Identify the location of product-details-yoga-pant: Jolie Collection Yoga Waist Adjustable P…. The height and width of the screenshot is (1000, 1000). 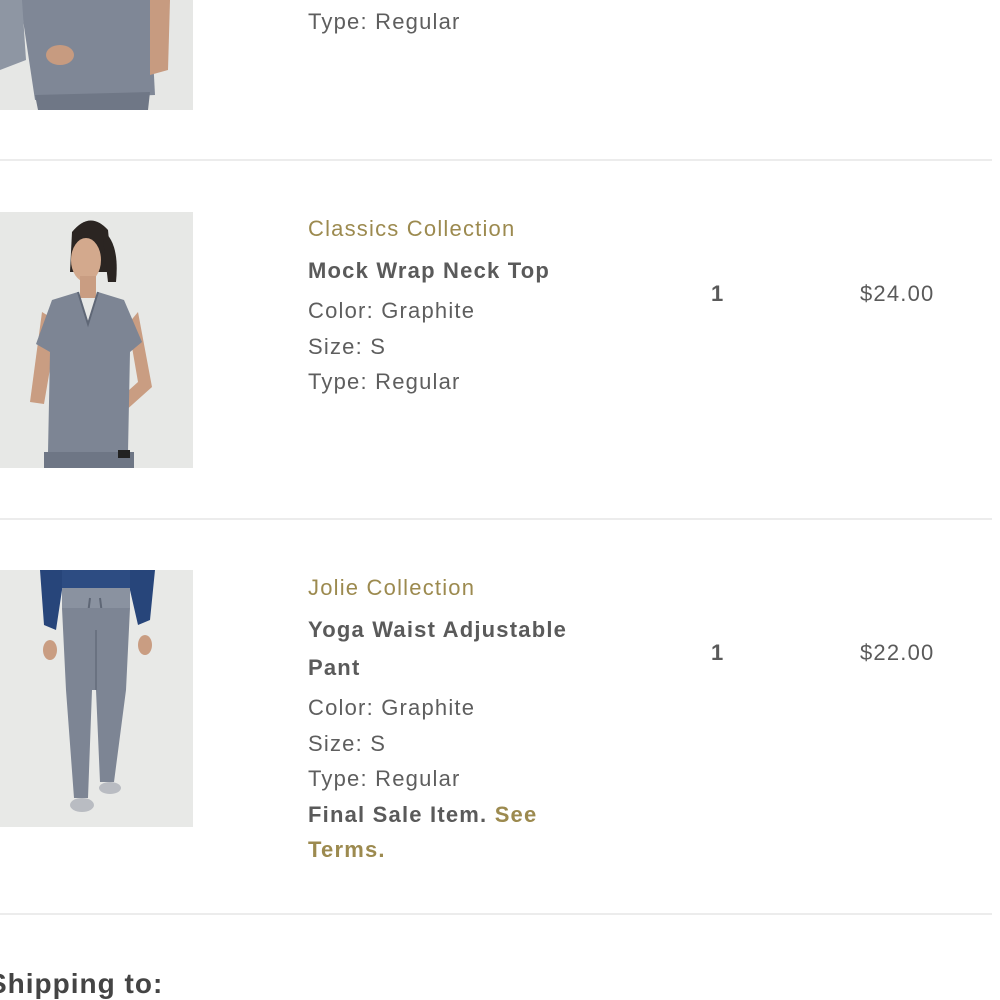
(458, 720).